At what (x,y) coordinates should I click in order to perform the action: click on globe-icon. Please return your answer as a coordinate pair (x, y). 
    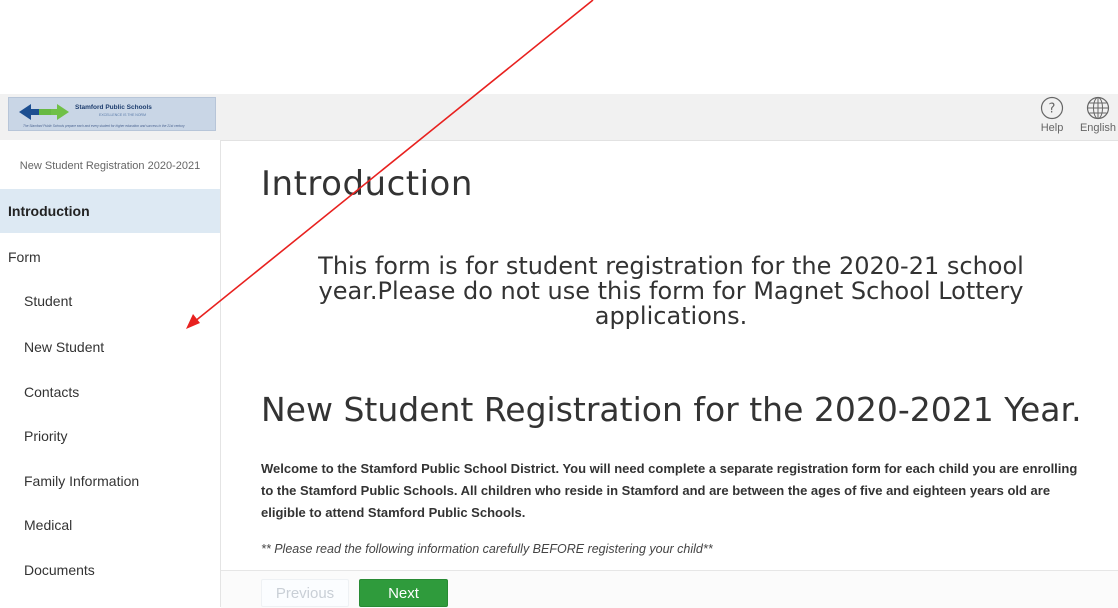
    Looking at the image, I should click on (1098, 108).